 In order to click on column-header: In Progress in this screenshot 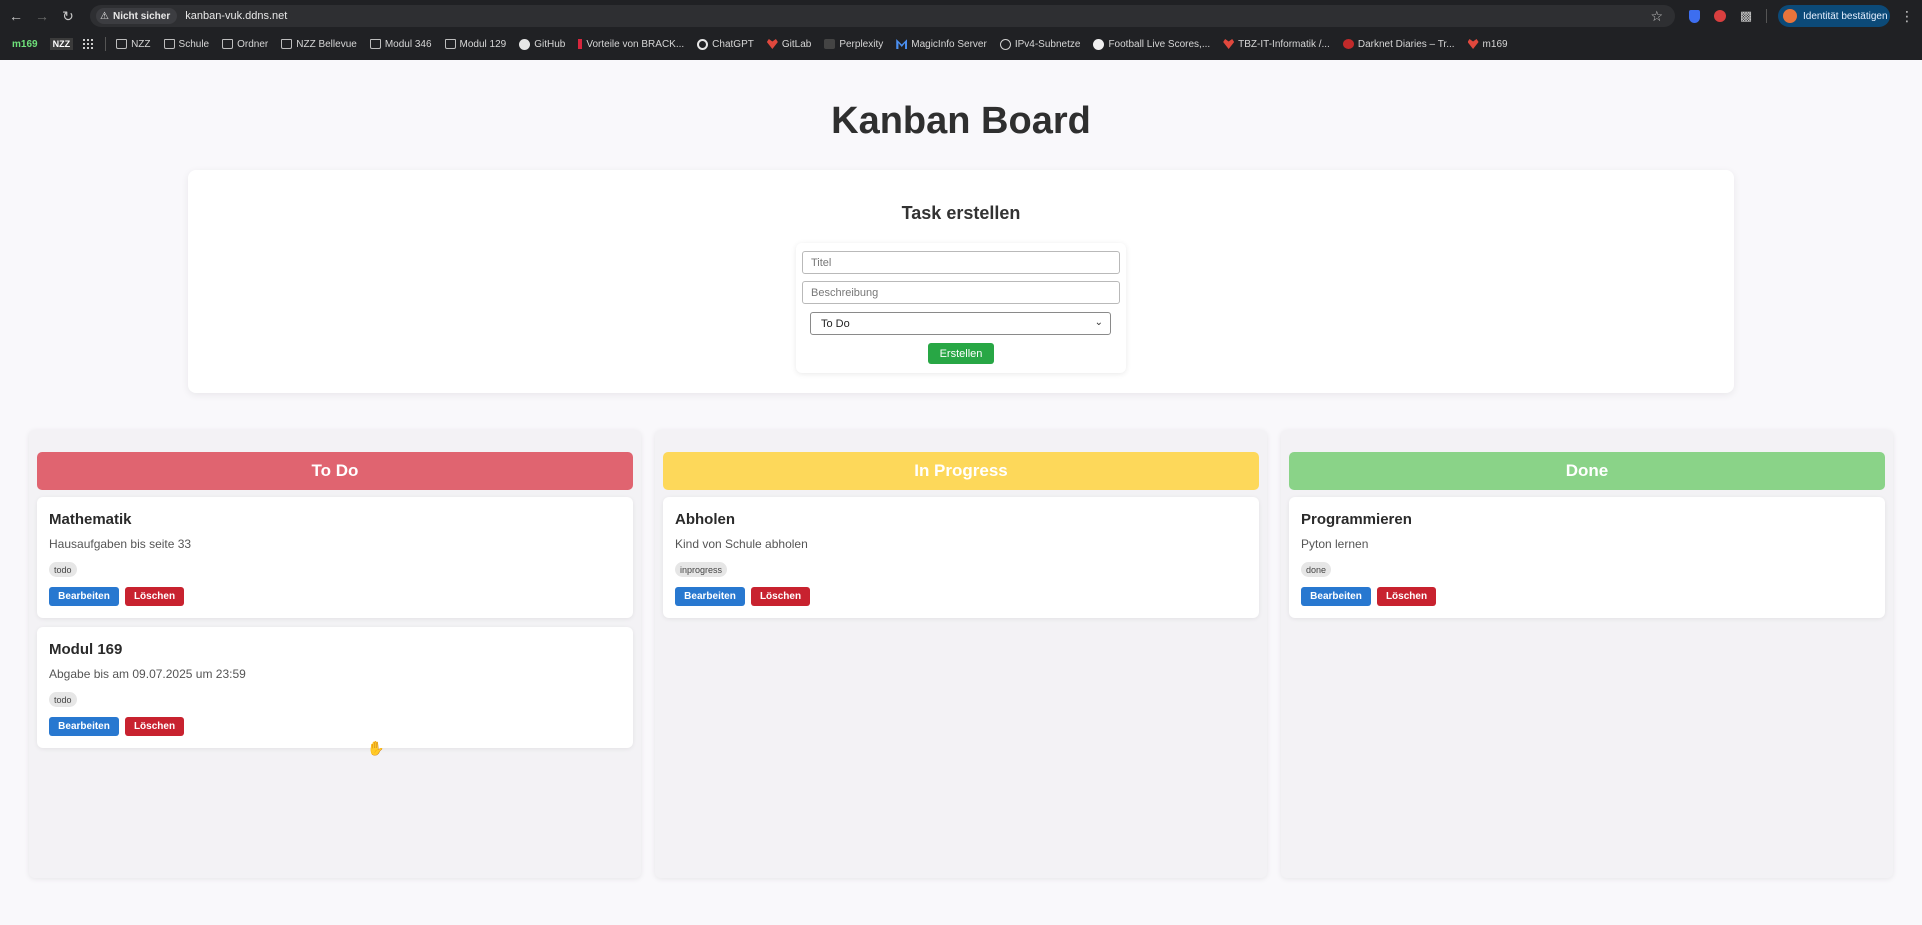, I will do `click(961, 471)`.